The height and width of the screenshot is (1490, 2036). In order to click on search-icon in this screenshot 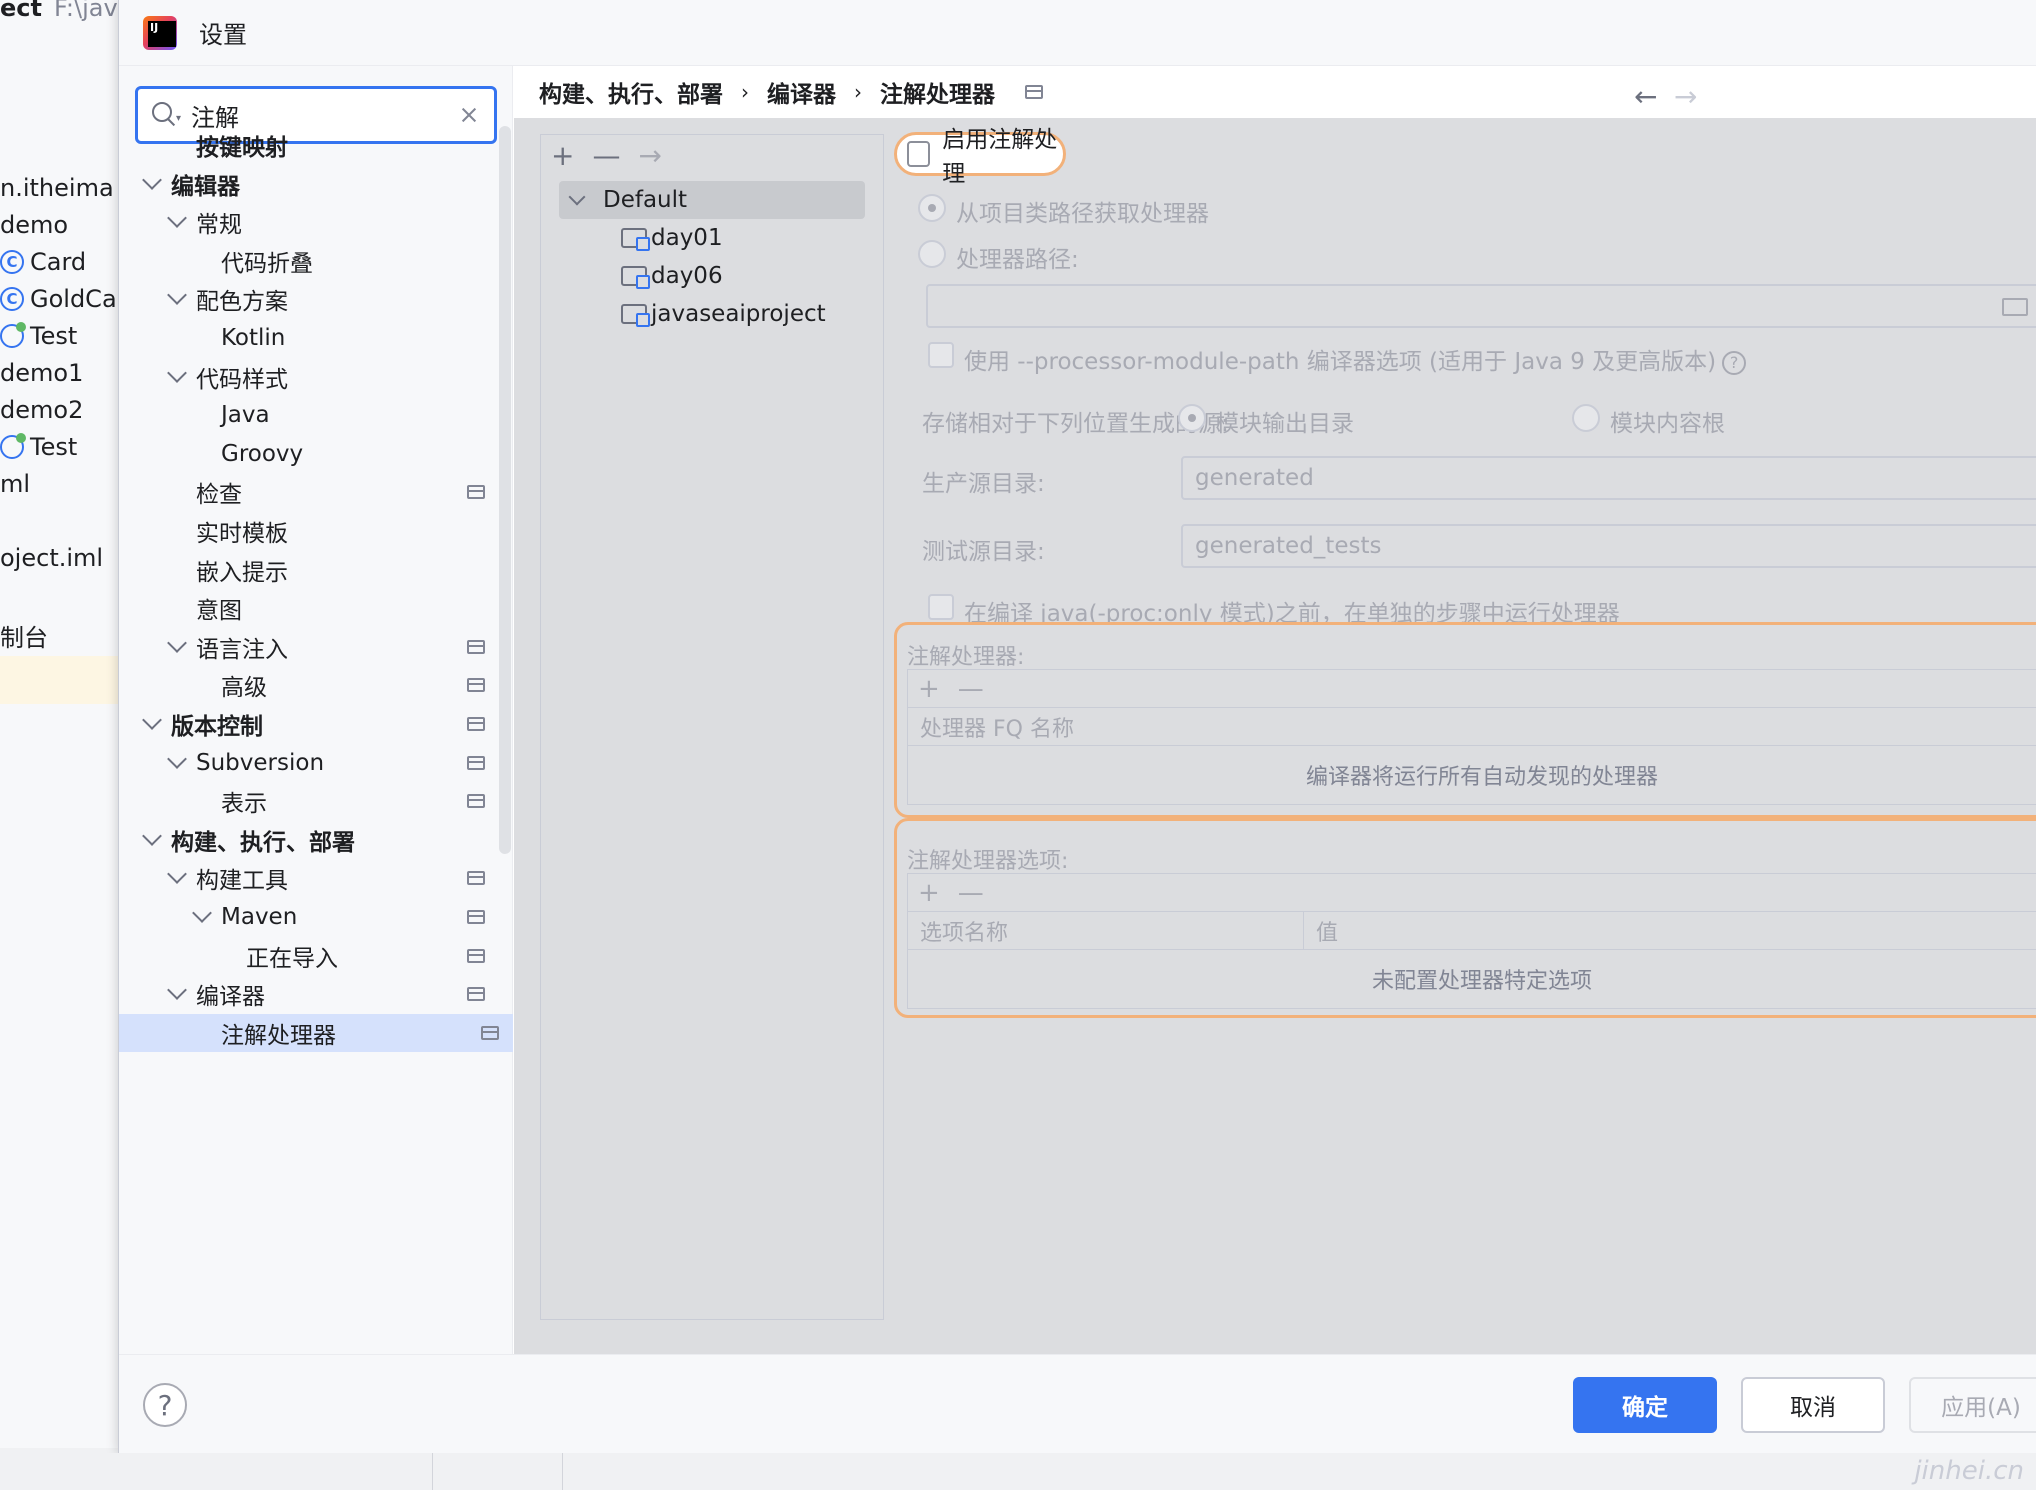, I will do `click(165, 115)`.